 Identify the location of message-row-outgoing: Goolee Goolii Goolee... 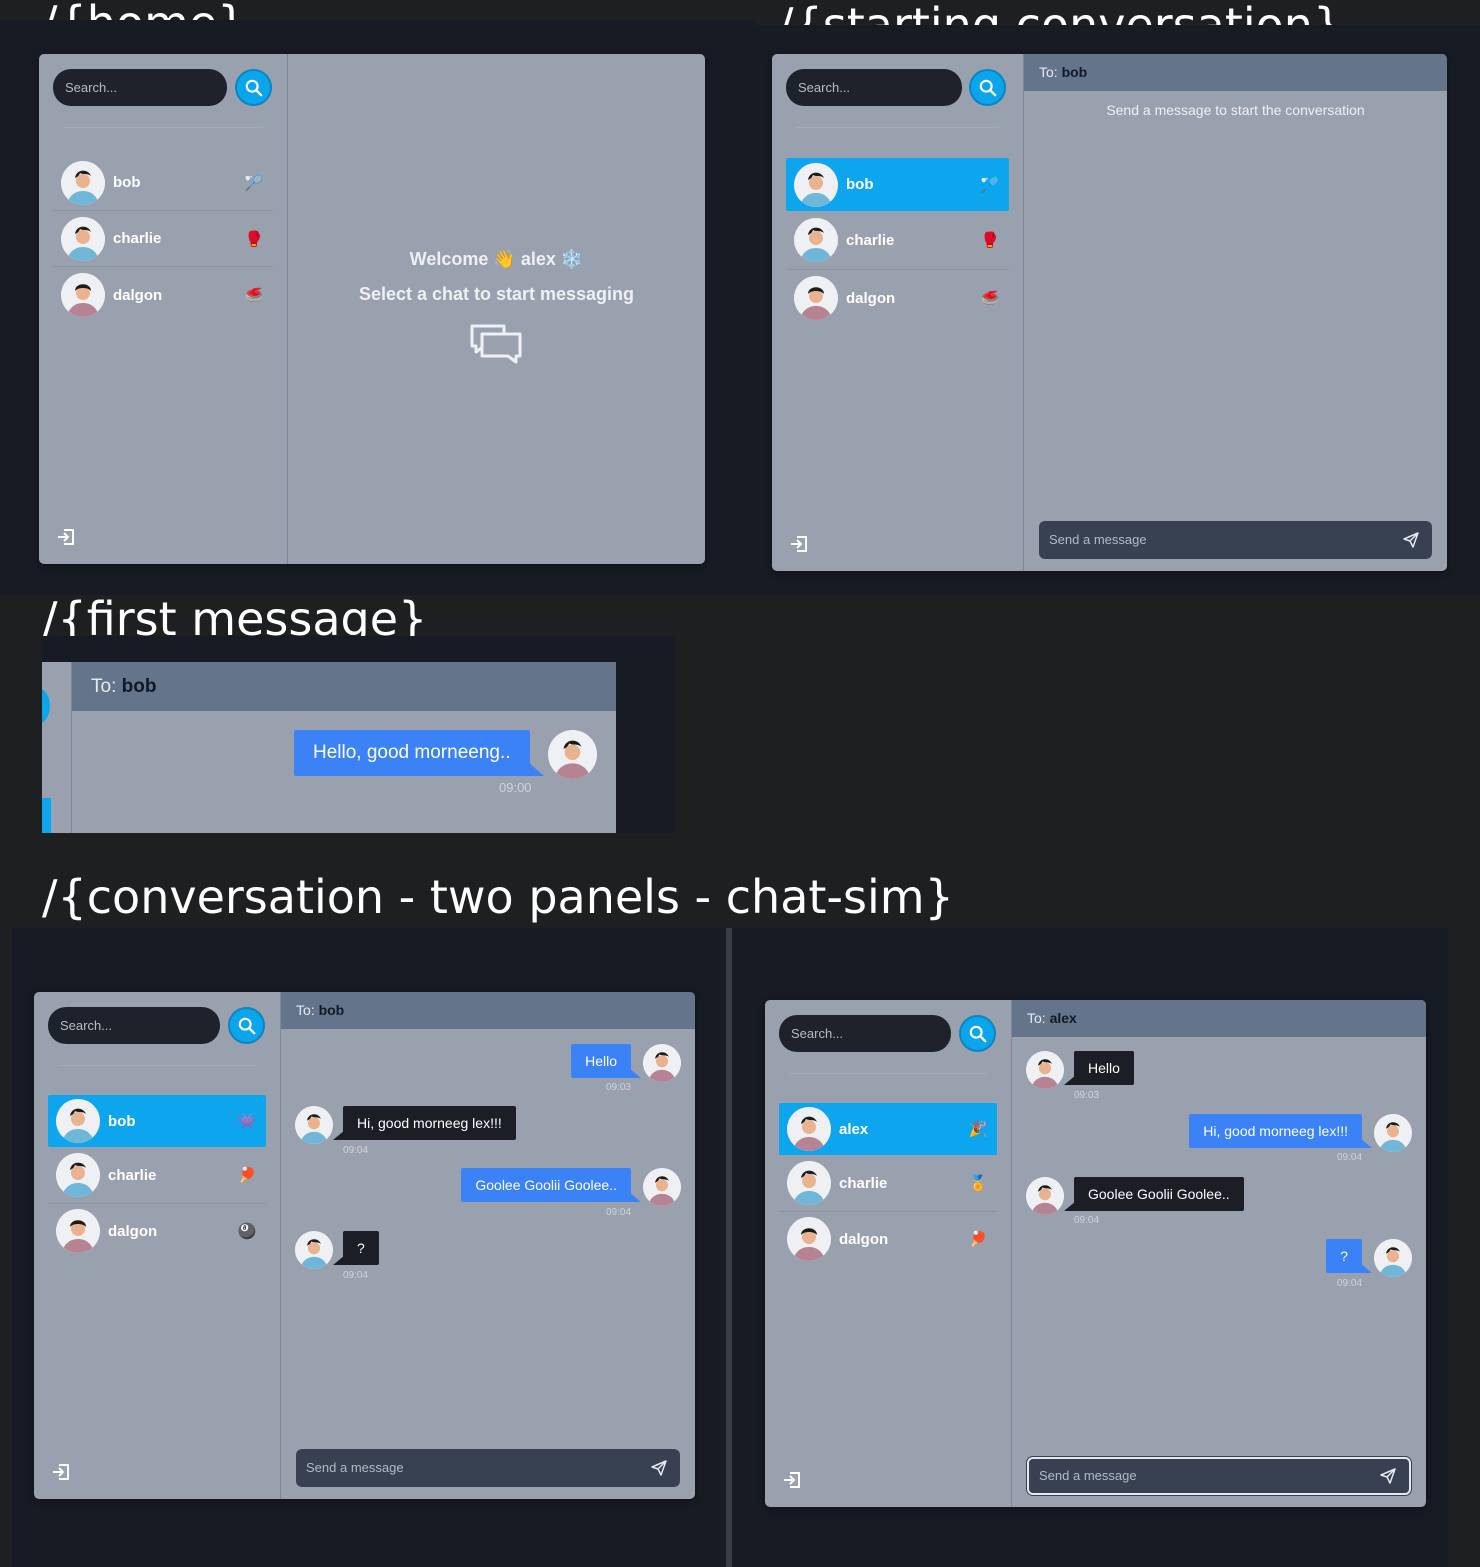
(571, 1187).